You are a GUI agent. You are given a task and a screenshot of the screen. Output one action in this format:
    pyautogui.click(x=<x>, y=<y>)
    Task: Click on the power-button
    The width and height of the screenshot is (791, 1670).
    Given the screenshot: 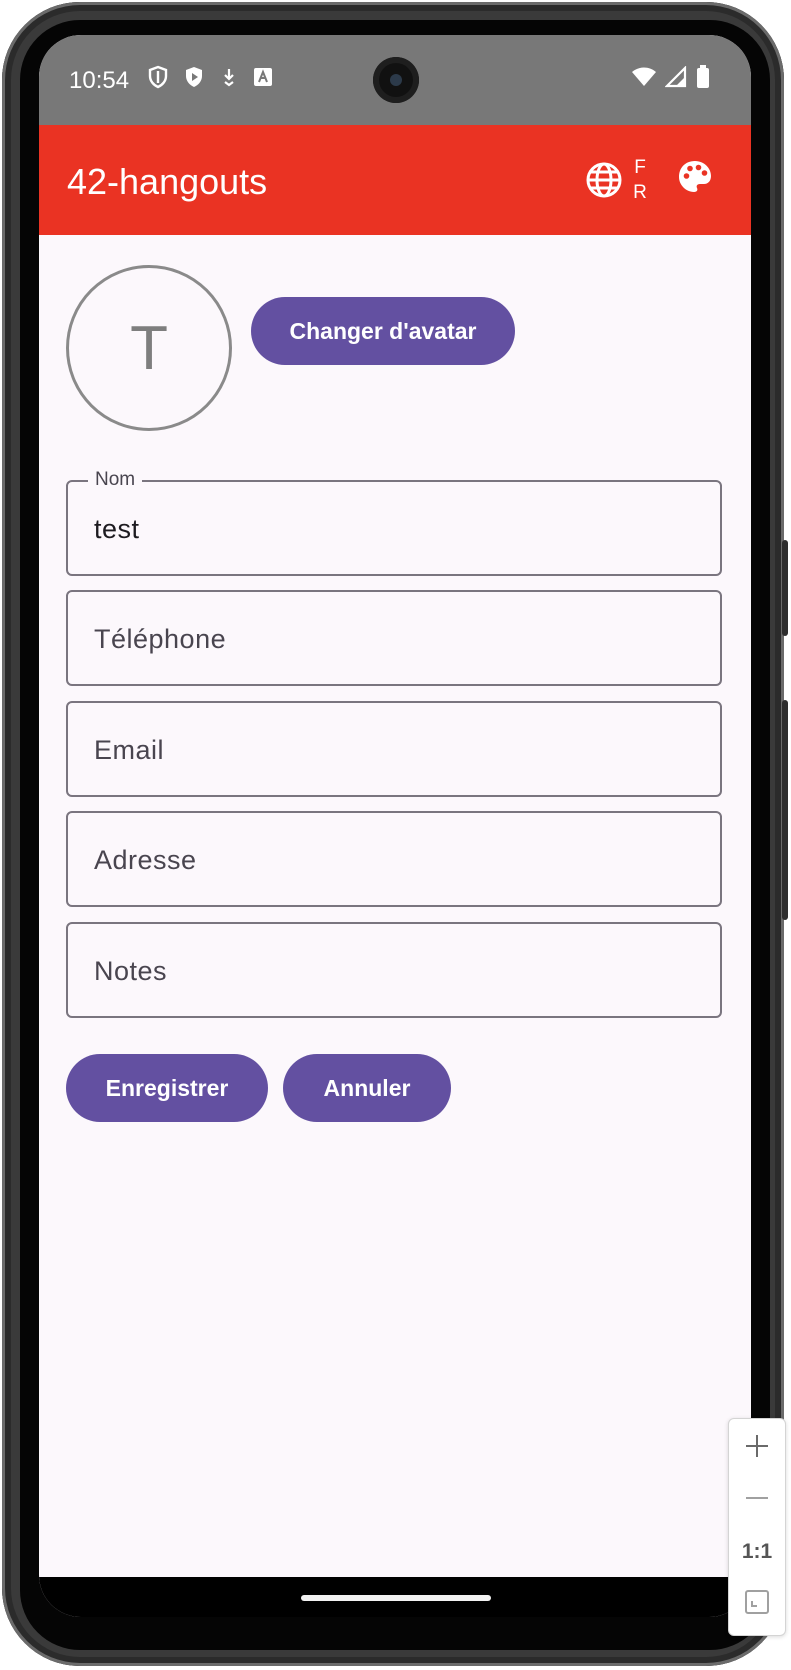 What is the action you would take?
    pyautogui.click(x=785, y=588)
    